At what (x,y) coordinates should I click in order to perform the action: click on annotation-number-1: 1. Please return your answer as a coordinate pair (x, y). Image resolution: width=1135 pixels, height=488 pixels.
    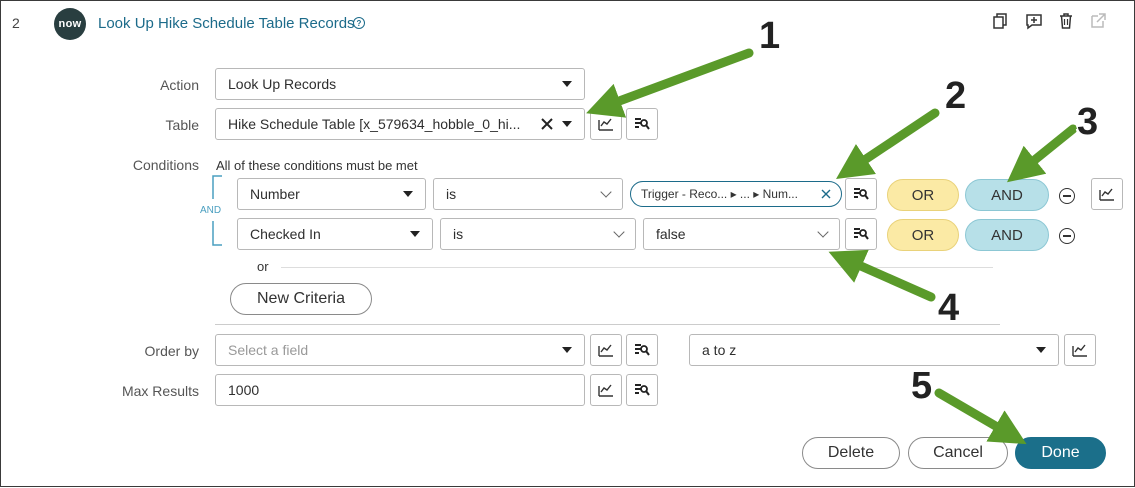
    Looking at the image, I should click on (770, 36).